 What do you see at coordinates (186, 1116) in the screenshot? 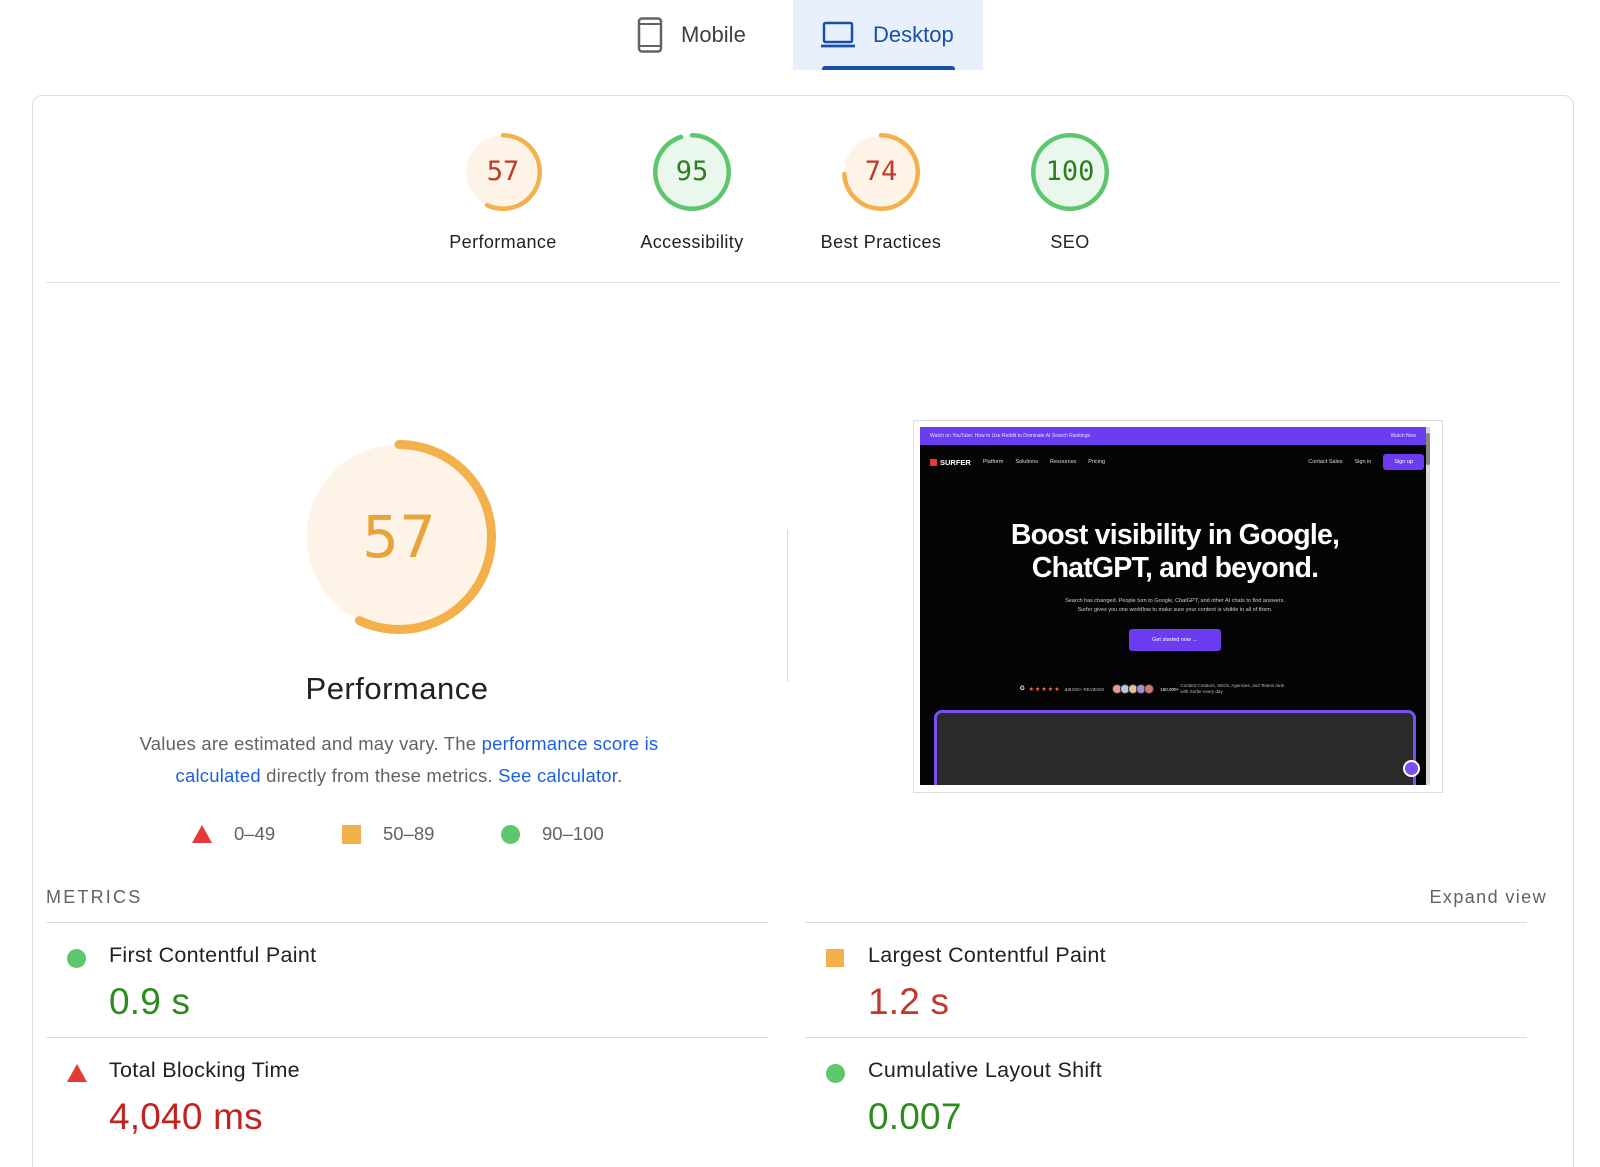
I see `metric-value: 4,040 ms` at bounding box center [186, 1116].